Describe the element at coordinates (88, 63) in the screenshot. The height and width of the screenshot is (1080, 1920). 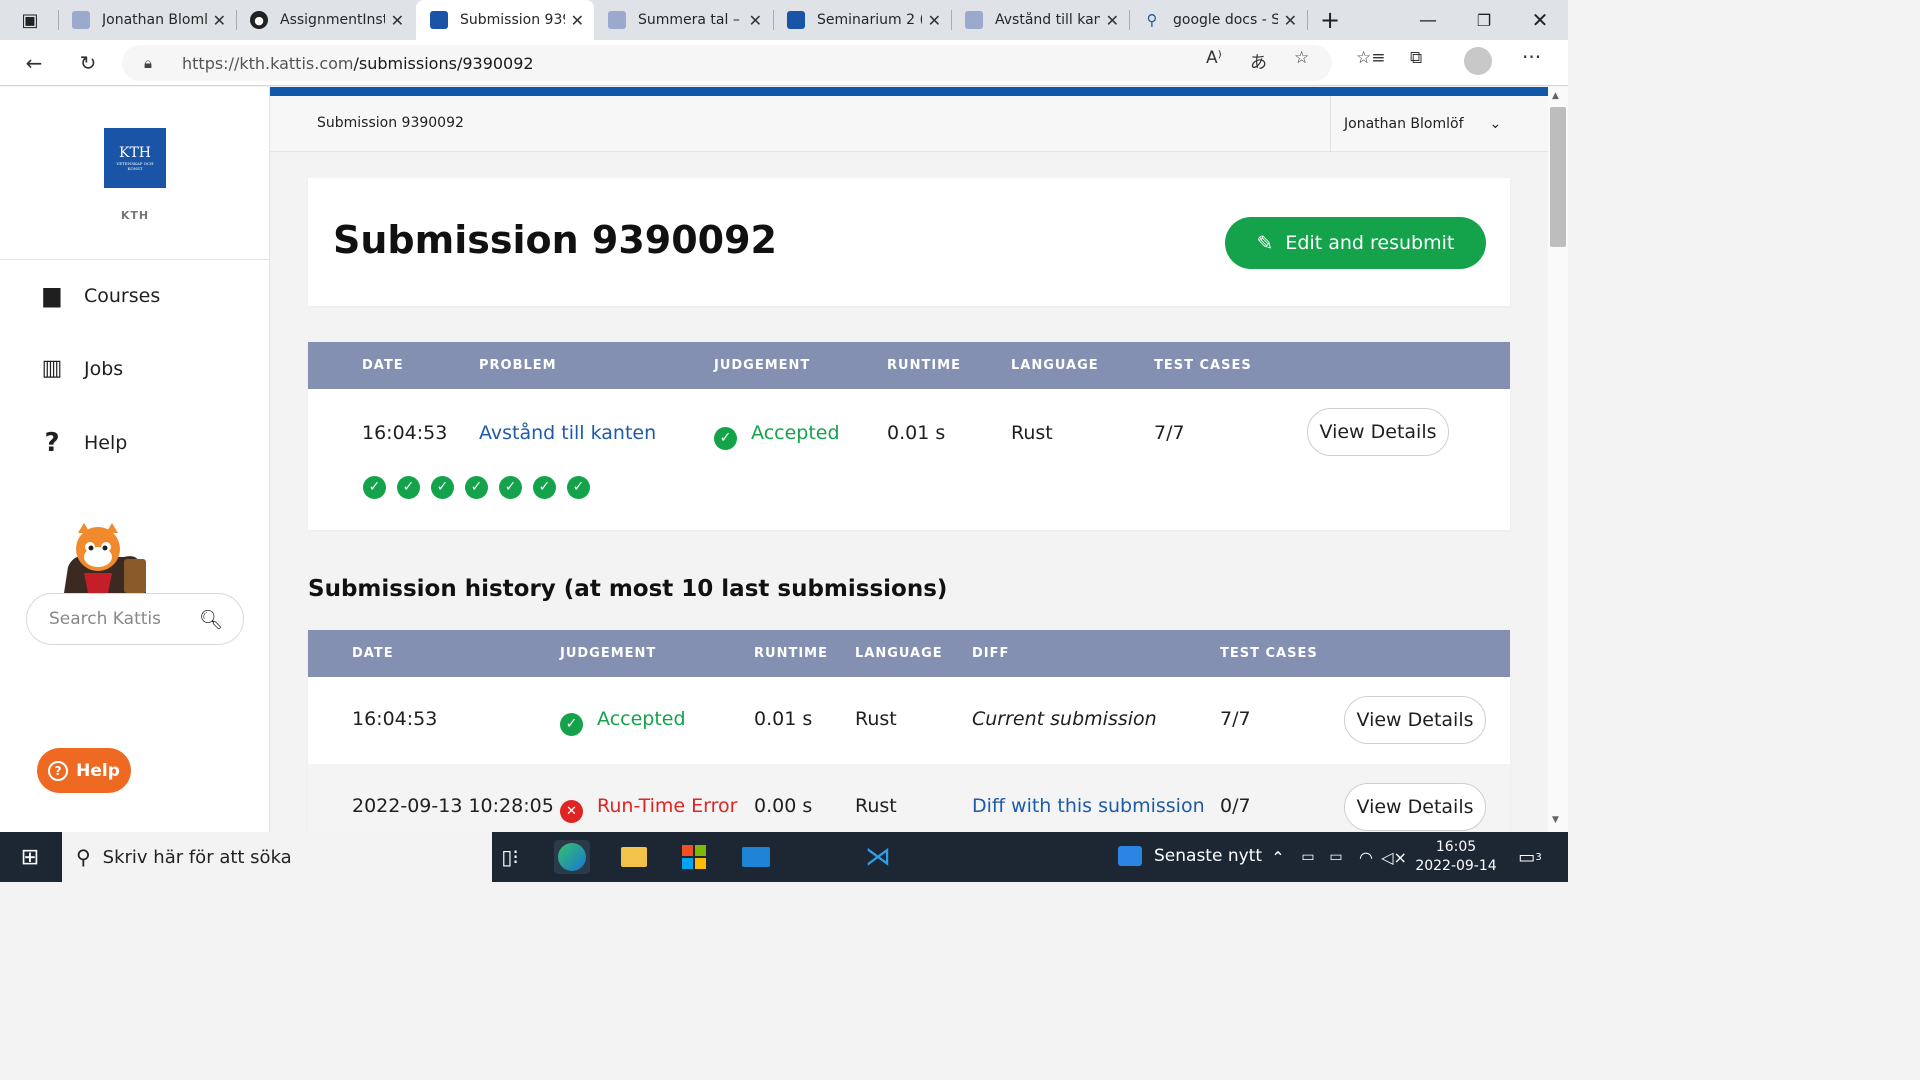
I see `refresh-icon: ↻` at that location.